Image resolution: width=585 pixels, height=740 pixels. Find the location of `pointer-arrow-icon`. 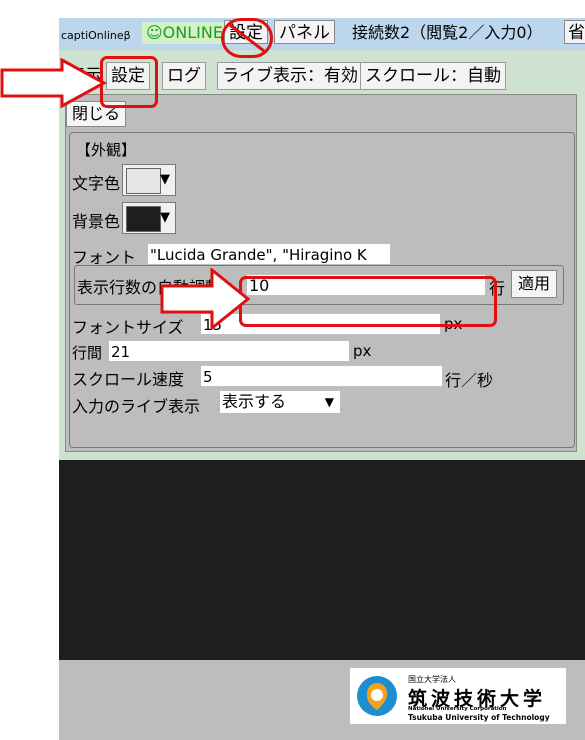

pointer-arrow-icon is located at coordinates (205, 299).